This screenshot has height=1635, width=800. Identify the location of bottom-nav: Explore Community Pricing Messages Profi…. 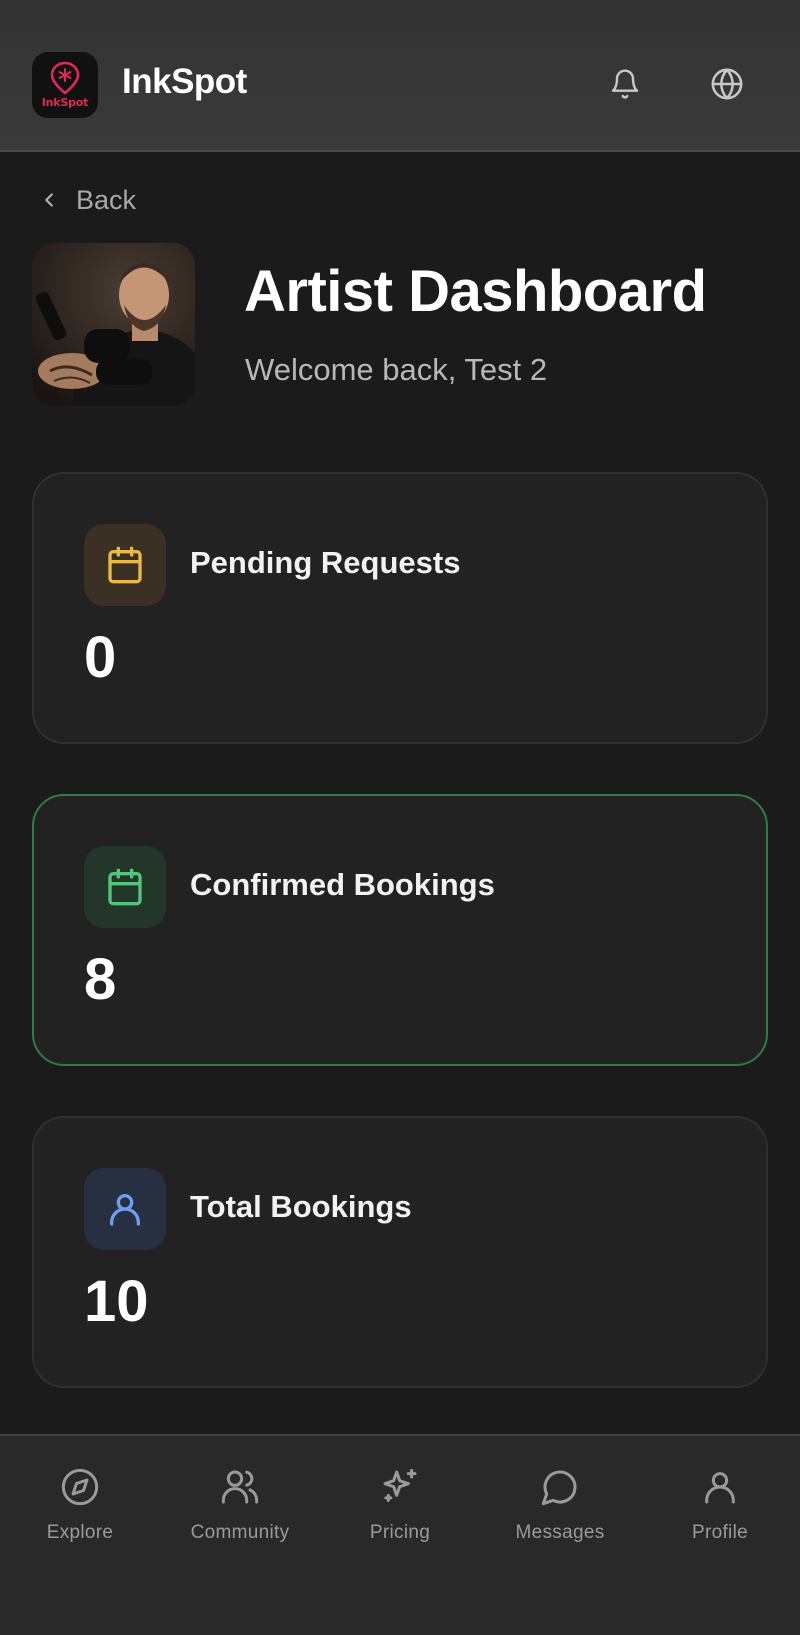
(400, 1534).